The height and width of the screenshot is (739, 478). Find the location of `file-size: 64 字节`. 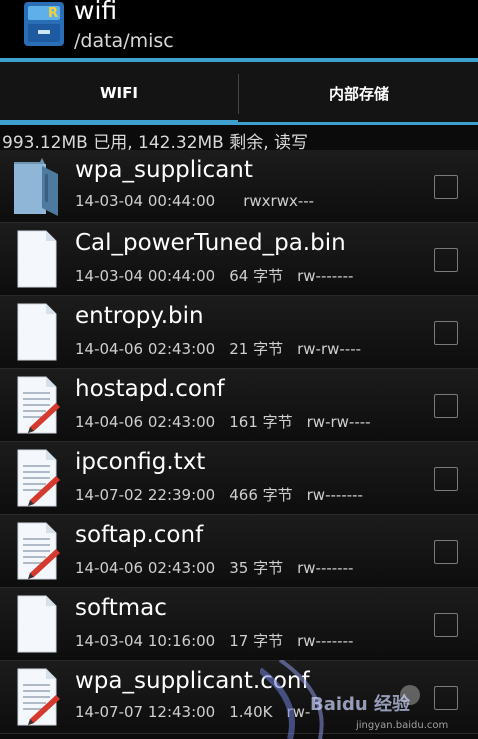

file-size: 64 字节 is located at coordinates (256, 276).